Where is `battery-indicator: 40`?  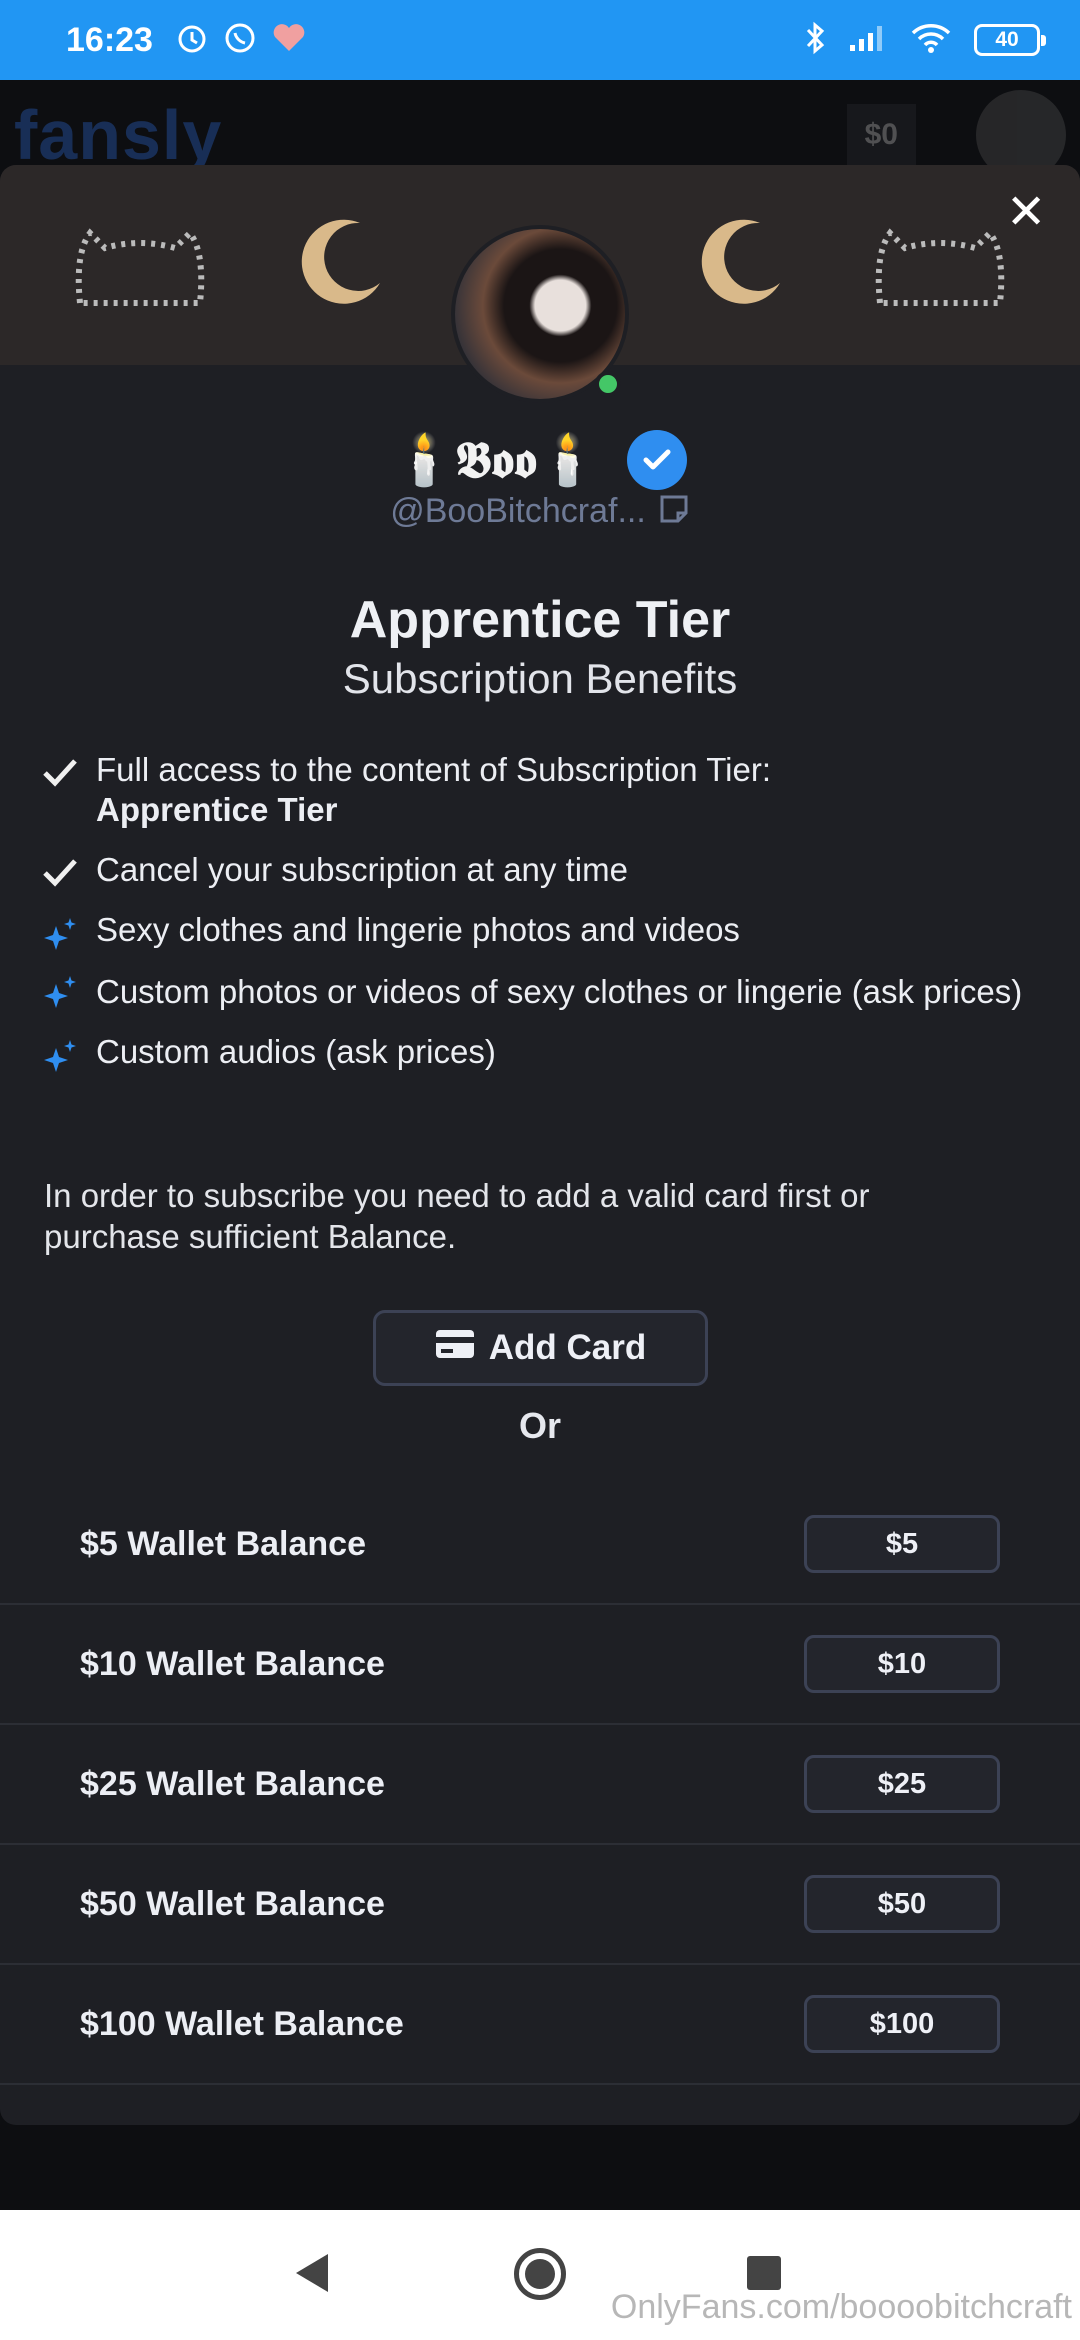 battery-indicator: 40 is located at coordinates (1010, 40).